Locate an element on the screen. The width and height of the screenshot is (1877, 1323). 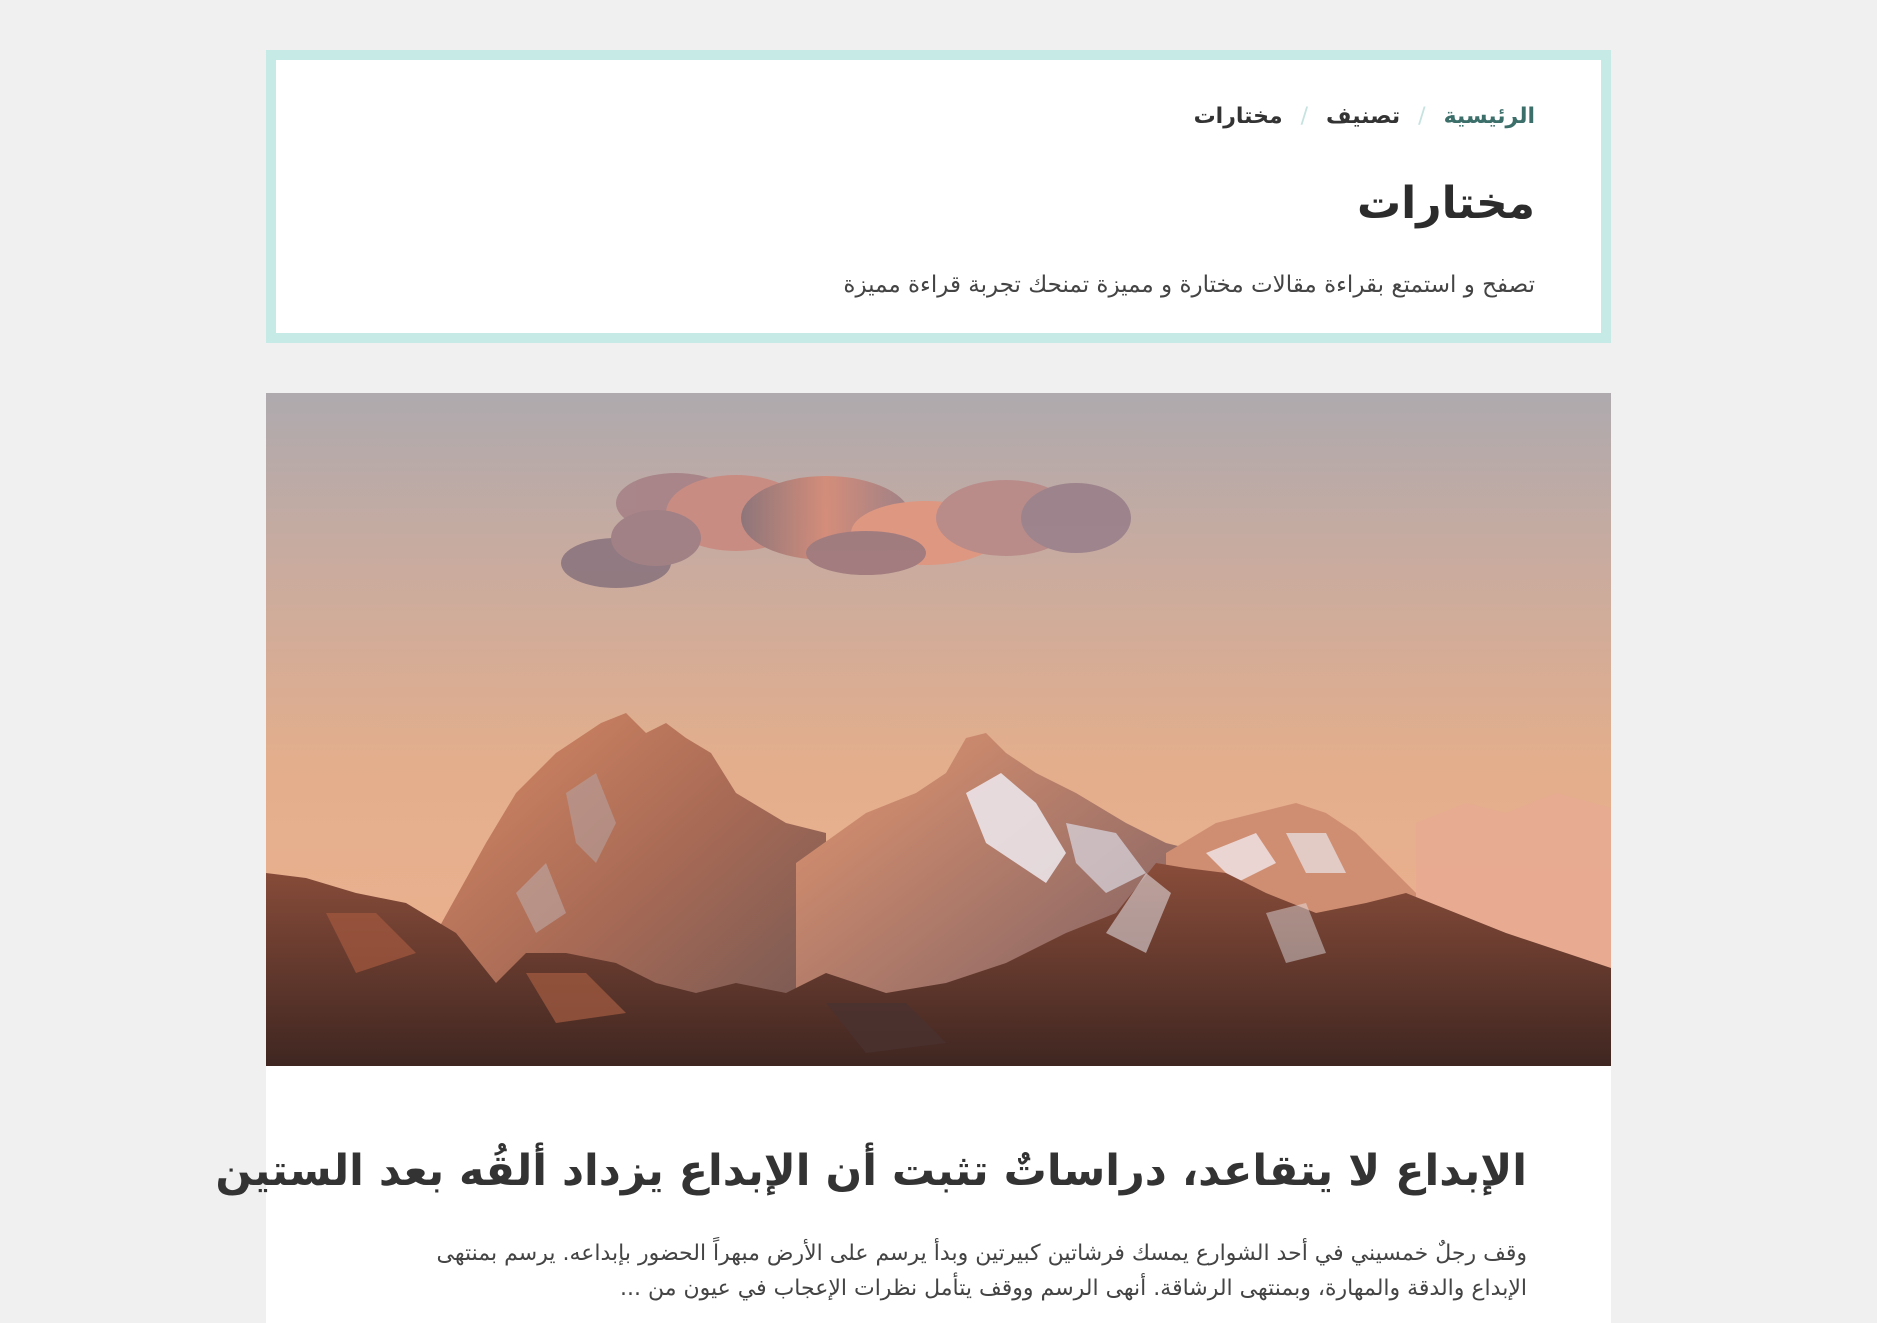
page-title: مختارات is located at coordinates (1445, 203).